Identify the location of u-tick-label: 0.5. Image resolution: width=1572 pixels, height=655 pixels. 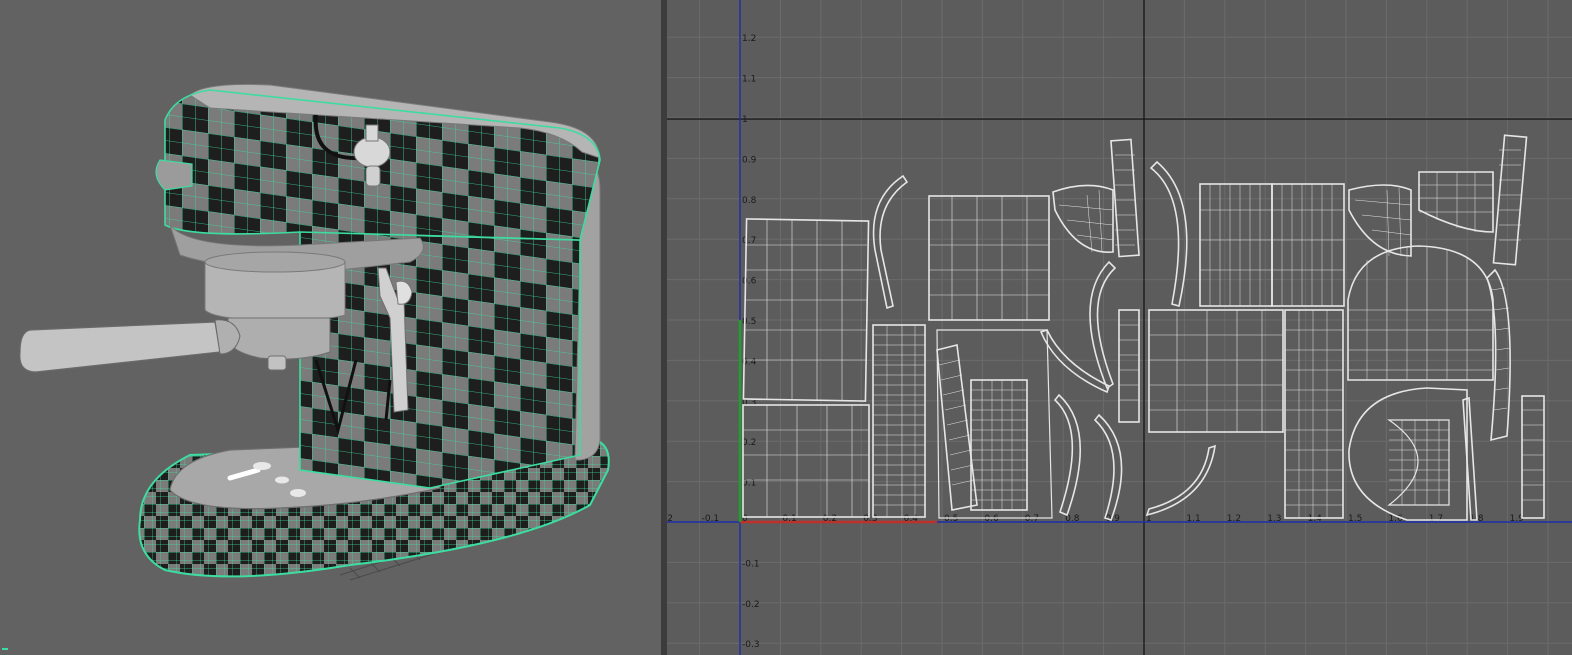
(951, 519).